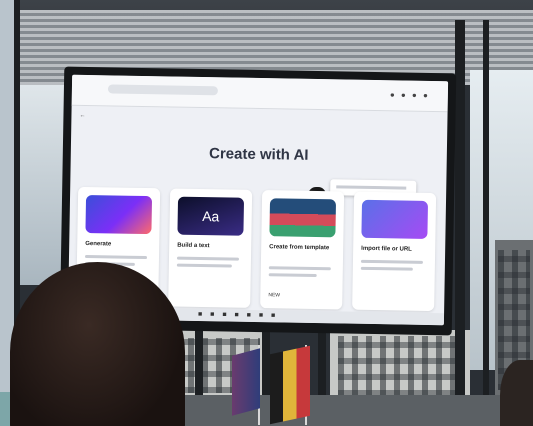 This screenshot has width=533, height=426. I want to click on card-title: Create from template, so click(299, 248).